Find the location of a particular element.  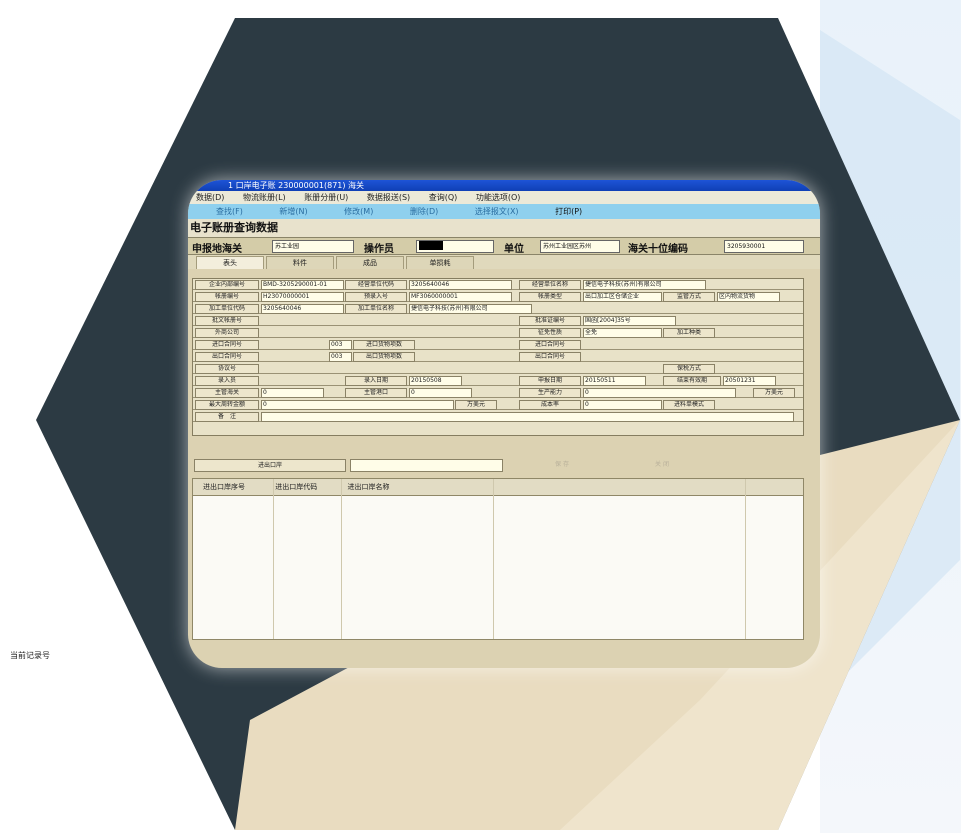

field-label: 进料单模式 is located at coordinates (689, 405).